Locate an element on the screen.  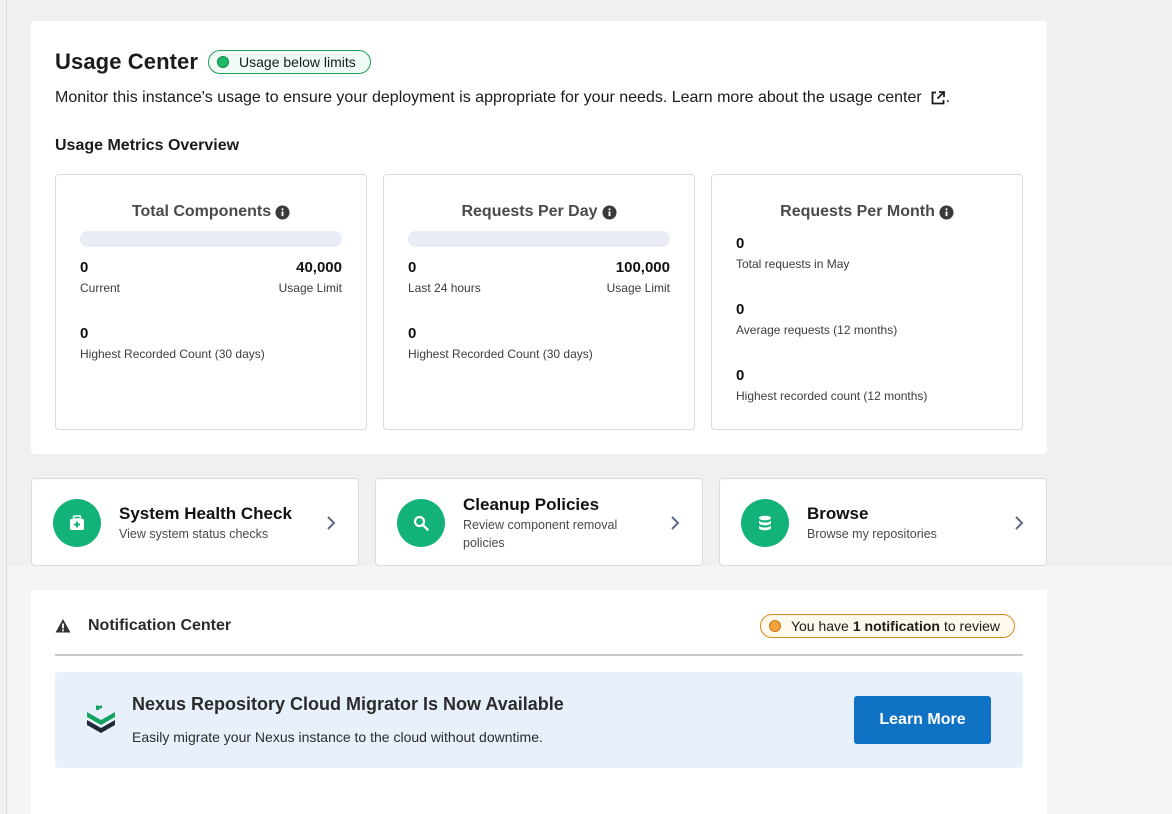
badge-suffix: to review is located at coordinates (971, 626).